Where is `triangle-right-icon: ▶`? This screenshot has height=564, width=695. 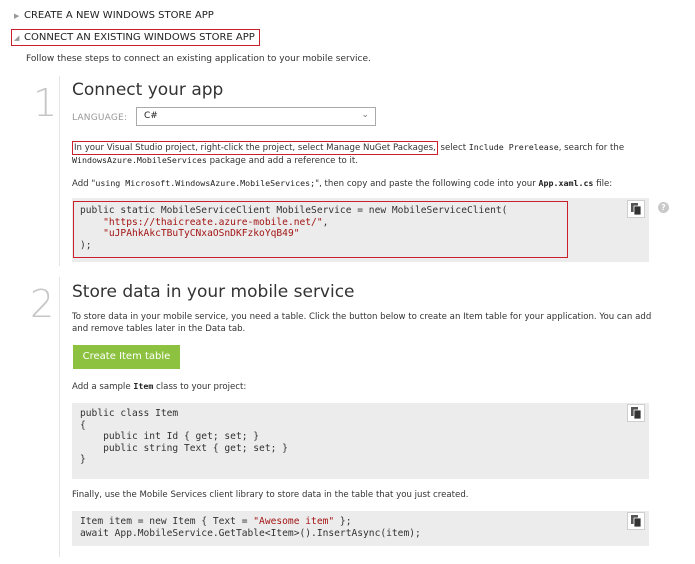
triangle-right-icon: ▶ is located at coordinates (17, 16).